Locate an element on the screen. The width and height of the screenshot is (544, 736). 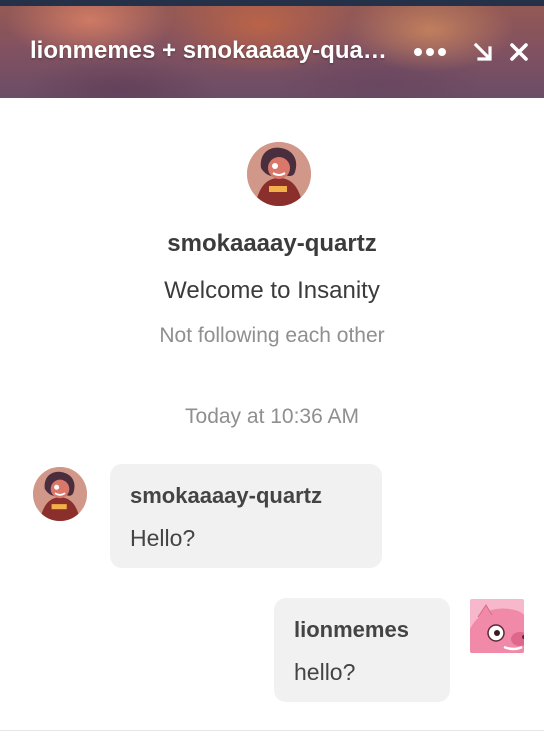
minimize-icon is located at coordinates (483, 52).